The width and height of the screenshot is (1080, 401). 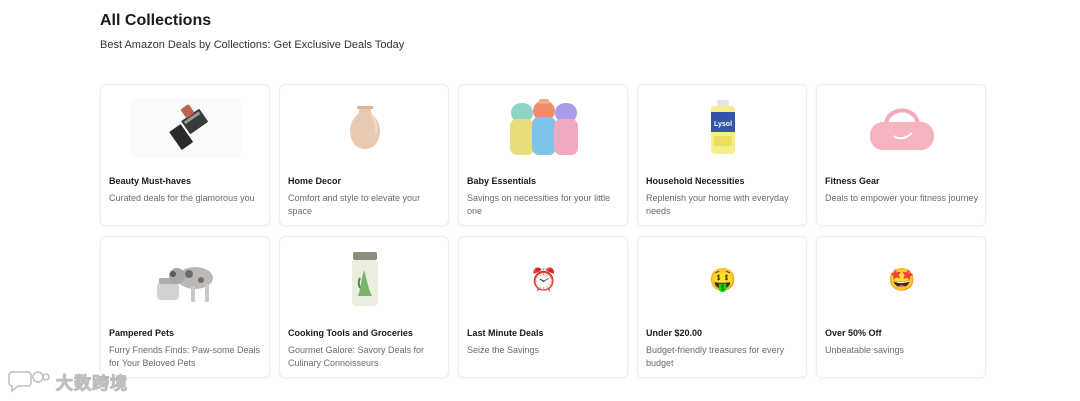 I want to click on disinfectant-spray-icon: Lysol, so click(x=723, y=128).